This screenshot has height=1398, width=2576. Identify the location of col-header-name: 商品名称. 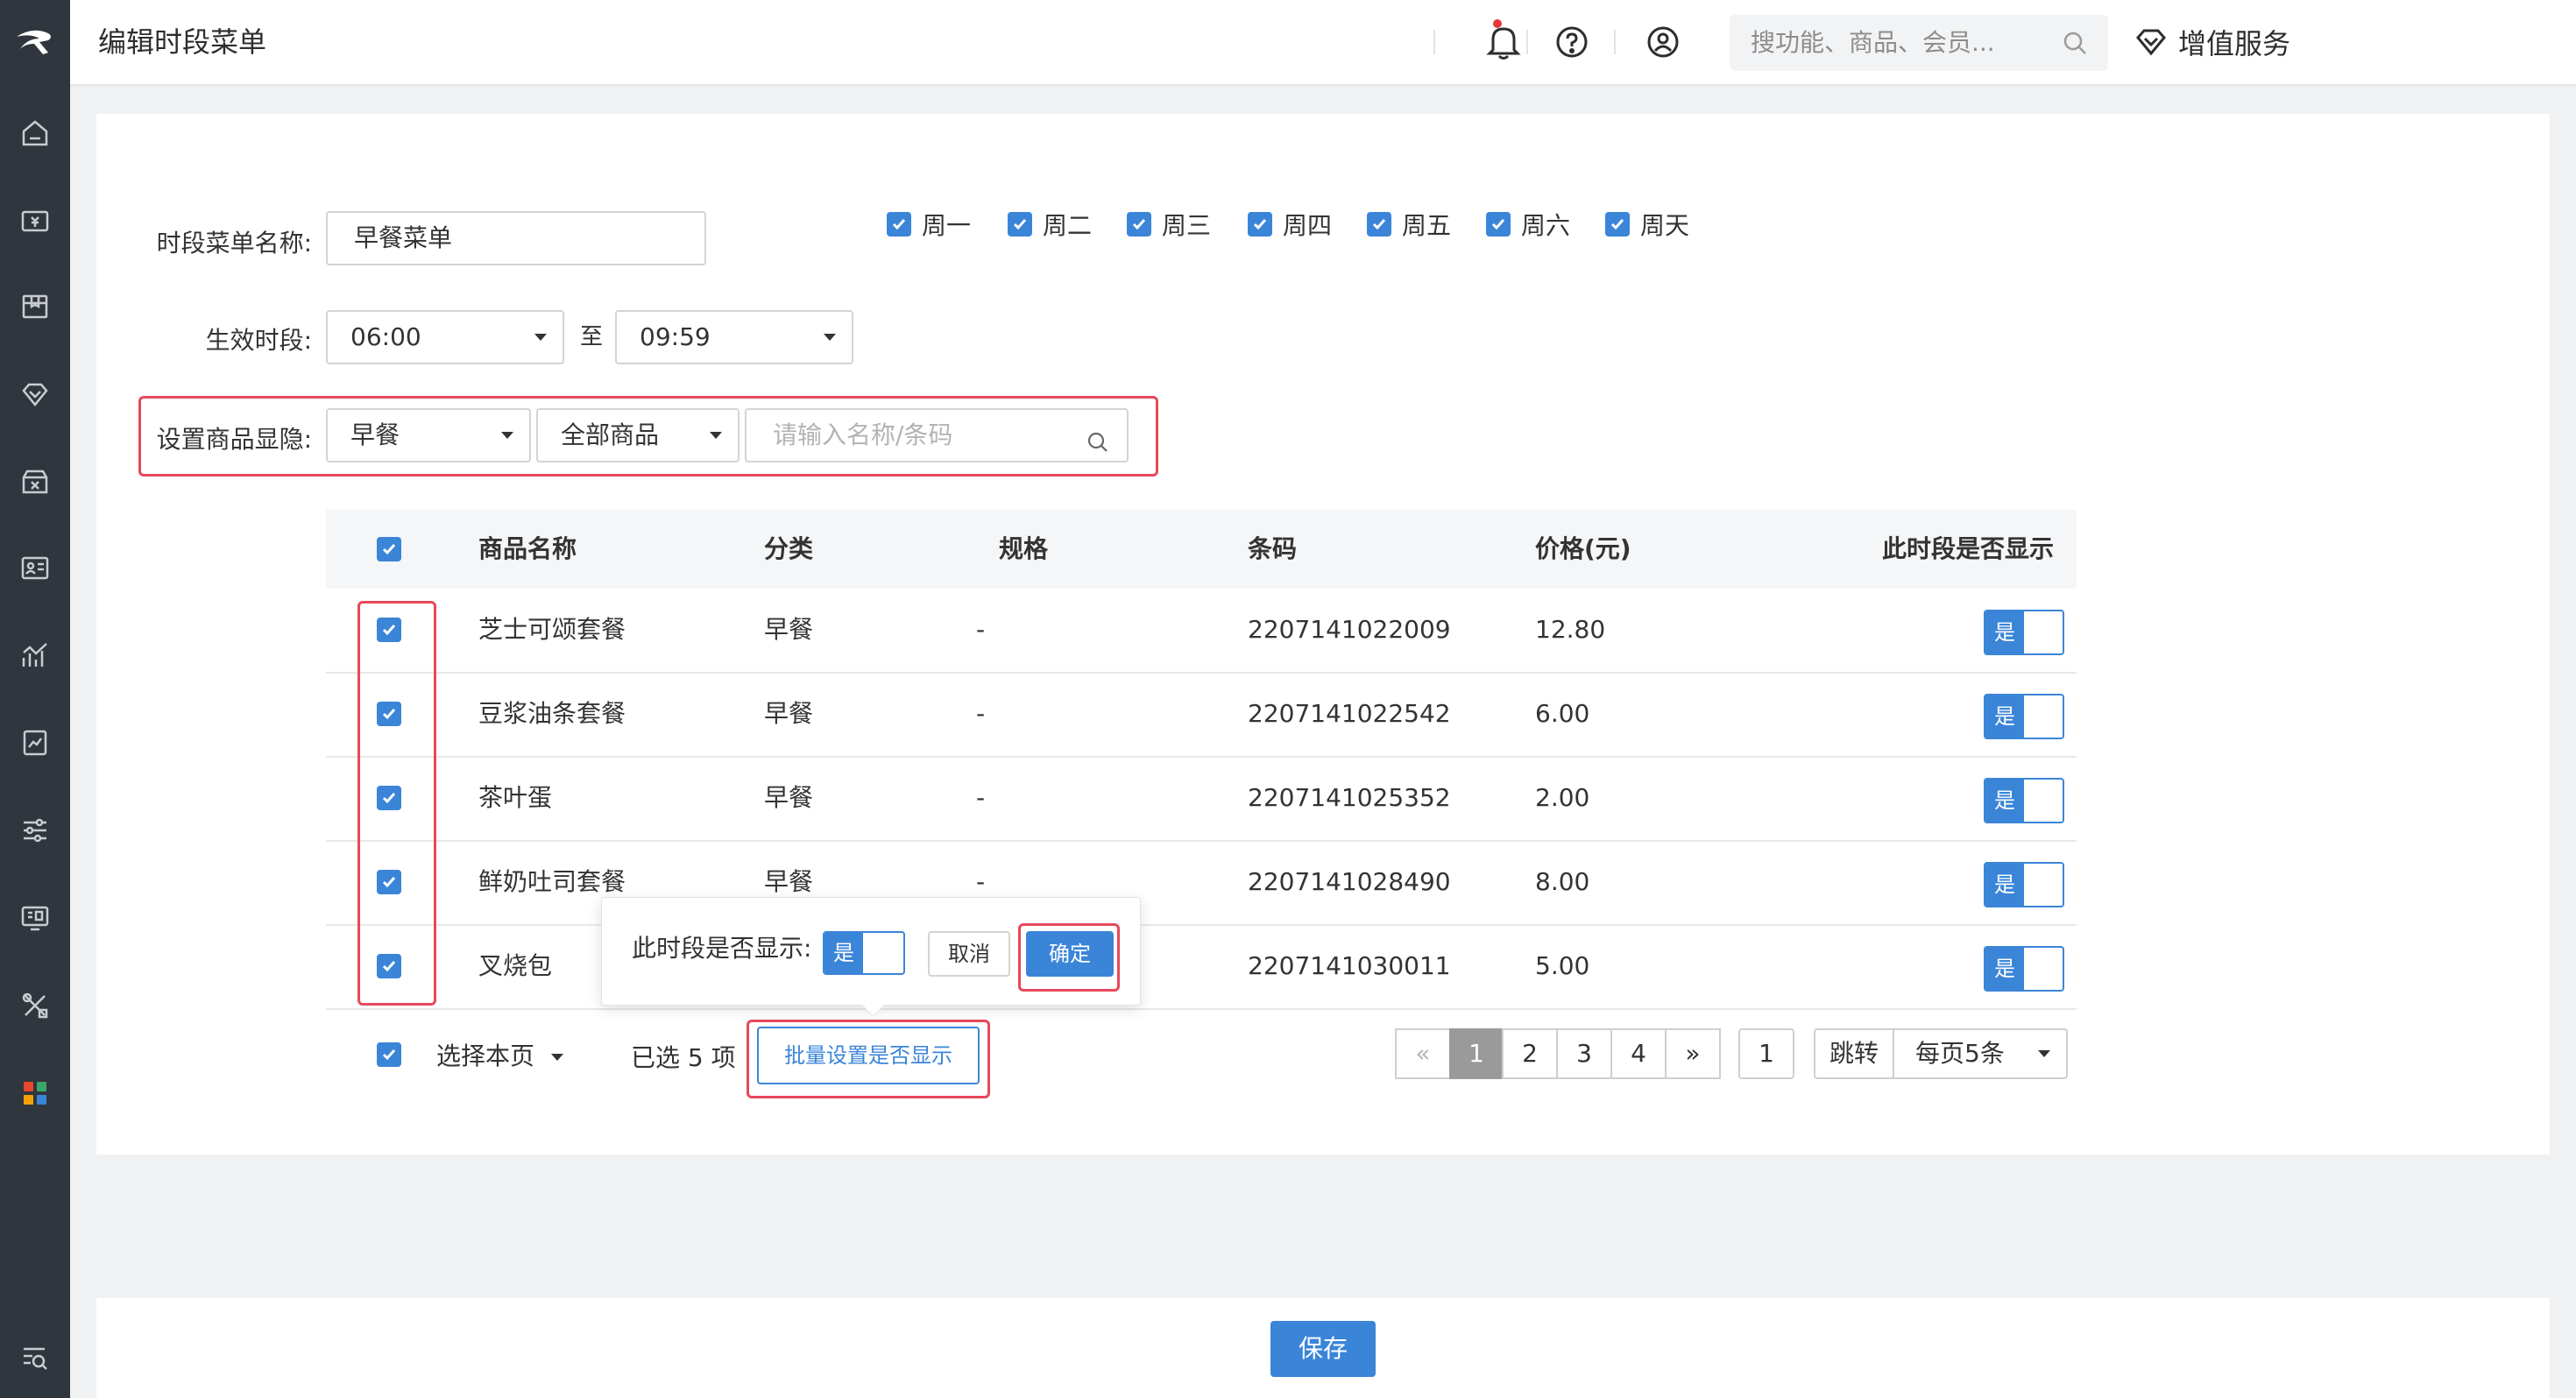
(527, 548).